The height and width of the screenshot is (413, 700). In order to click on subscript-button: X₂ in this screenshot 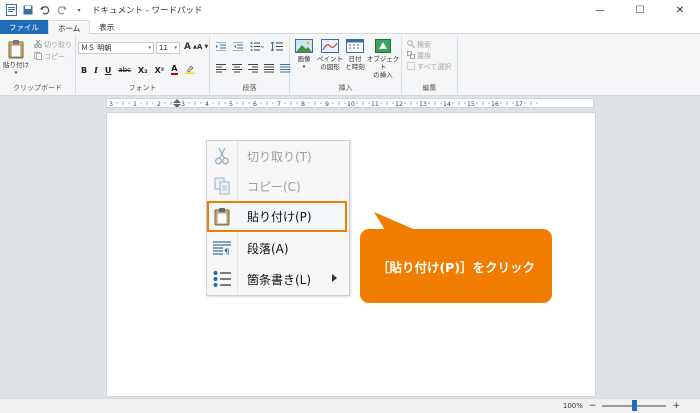, I will do `click(143, 70)`.